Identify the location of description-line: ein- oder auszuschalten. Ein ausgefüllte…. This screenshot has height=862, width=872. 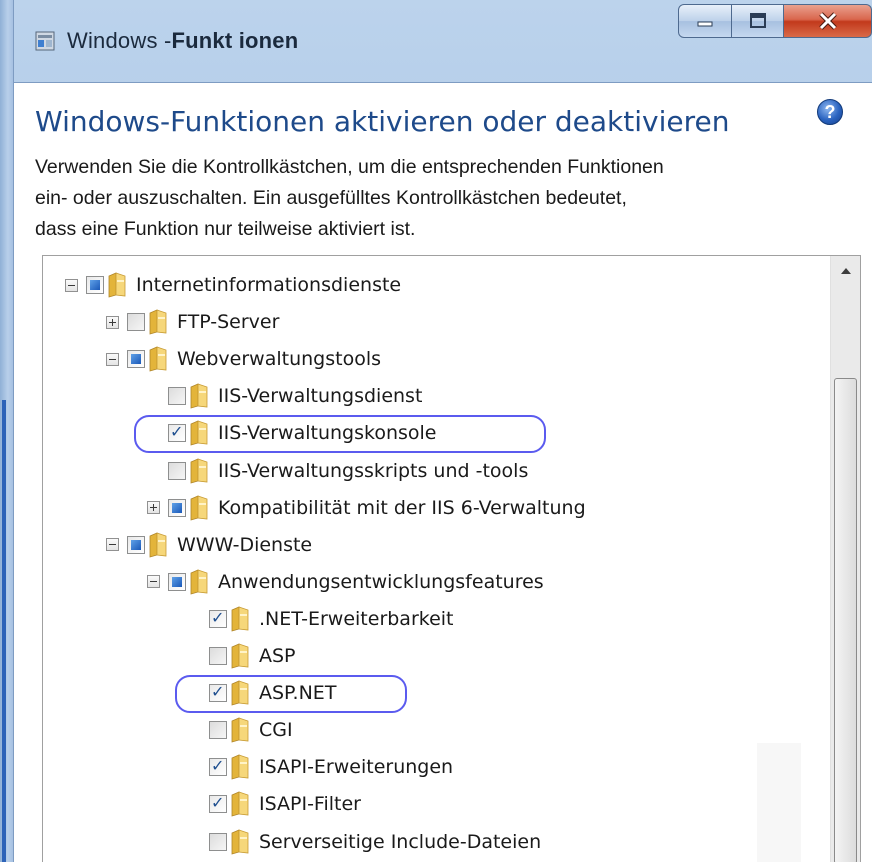
(331, 198).